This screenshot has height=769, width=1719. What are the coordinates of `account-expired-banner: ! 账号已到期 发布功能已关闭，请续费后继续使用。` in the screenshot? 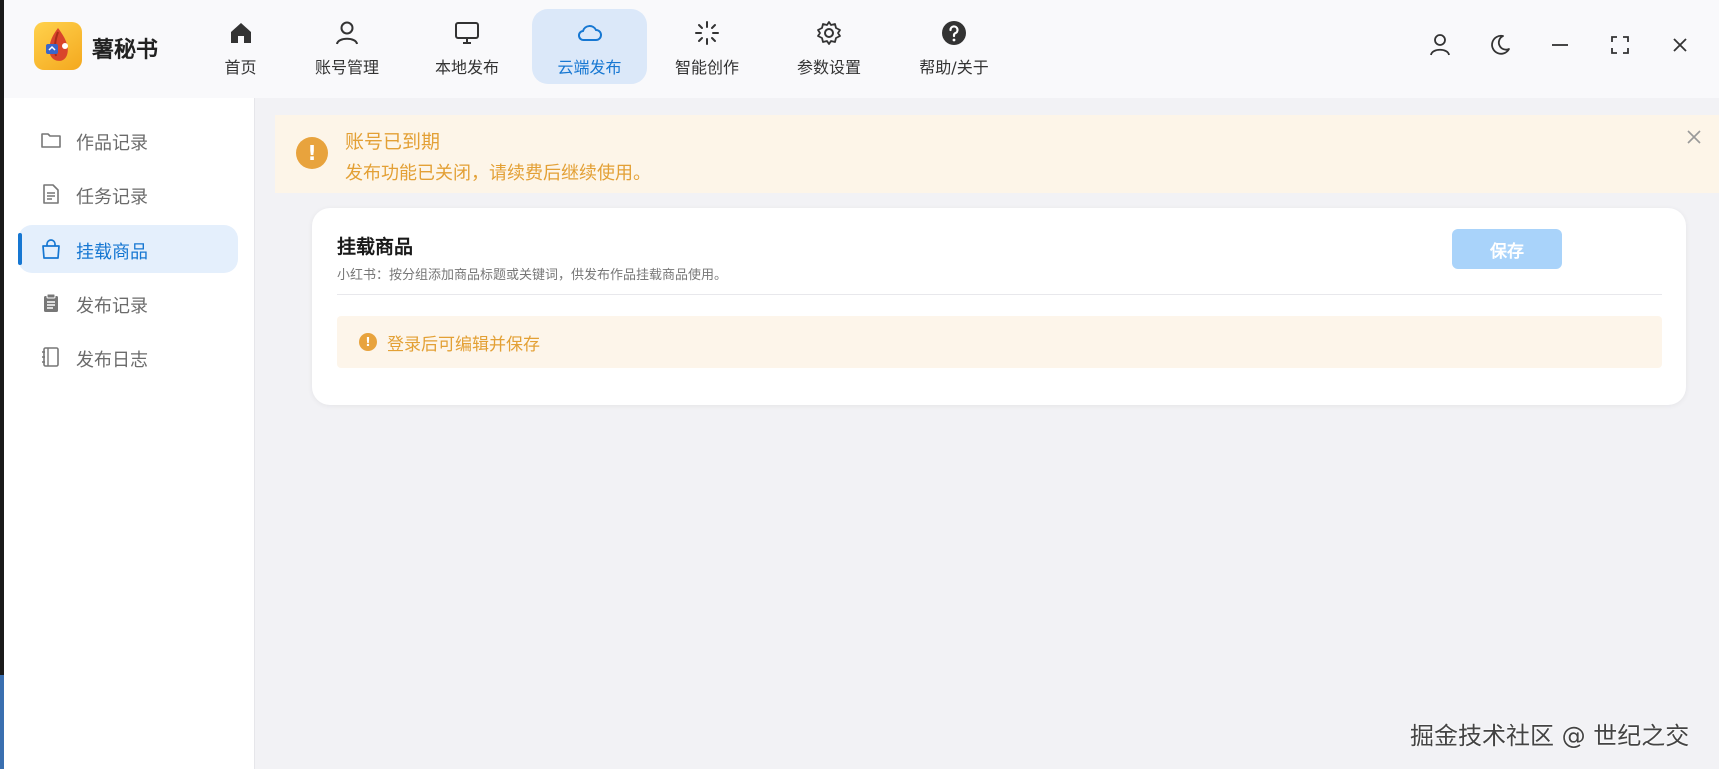 It's located at (997, 154).